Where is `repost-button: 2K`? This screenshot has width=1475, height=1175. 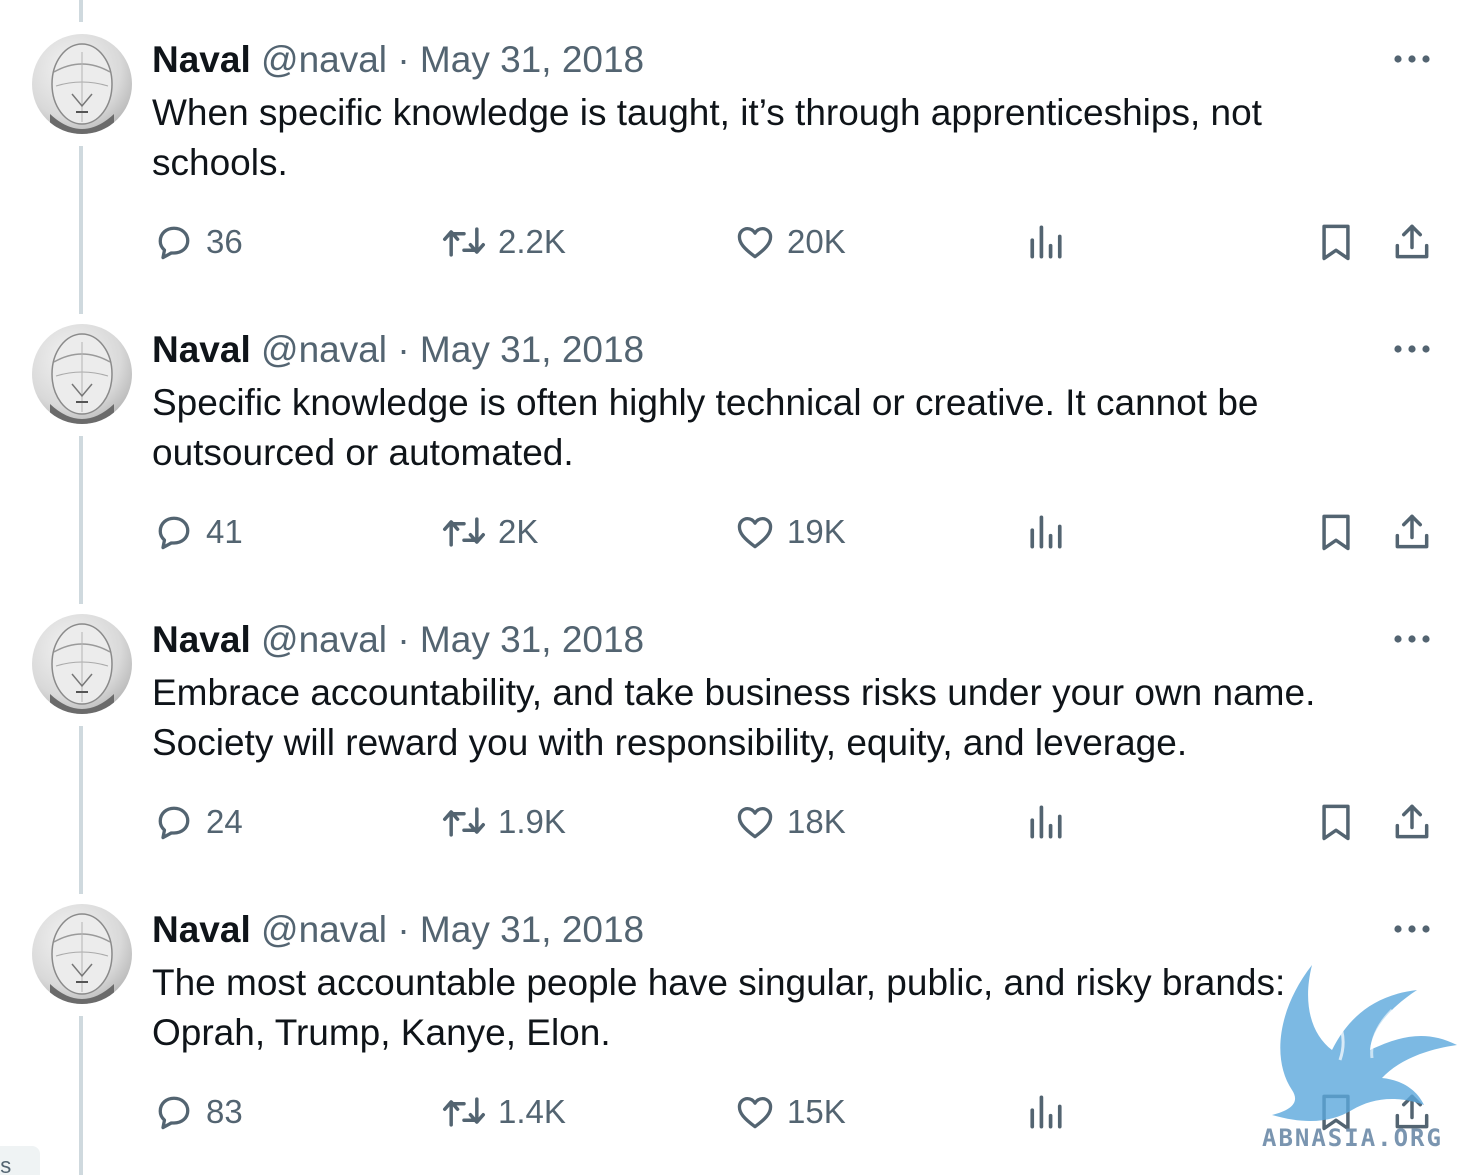
repost-button: 2K is located at coordinates (489, 532).